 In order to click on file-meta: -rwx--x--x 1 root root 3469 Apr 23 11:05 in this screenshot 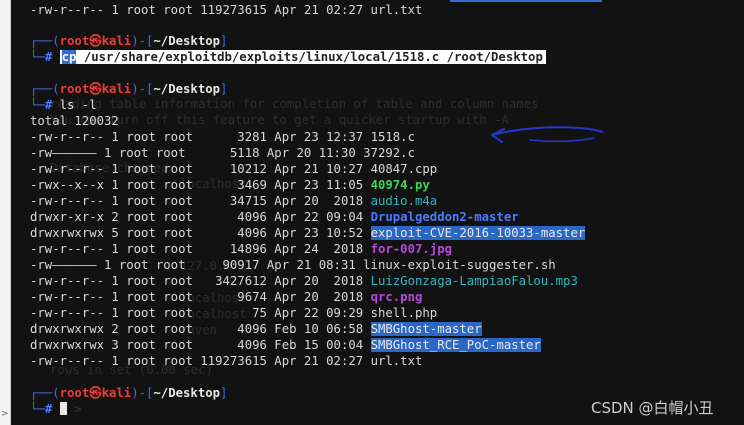, I will do `click(200, 185)`.